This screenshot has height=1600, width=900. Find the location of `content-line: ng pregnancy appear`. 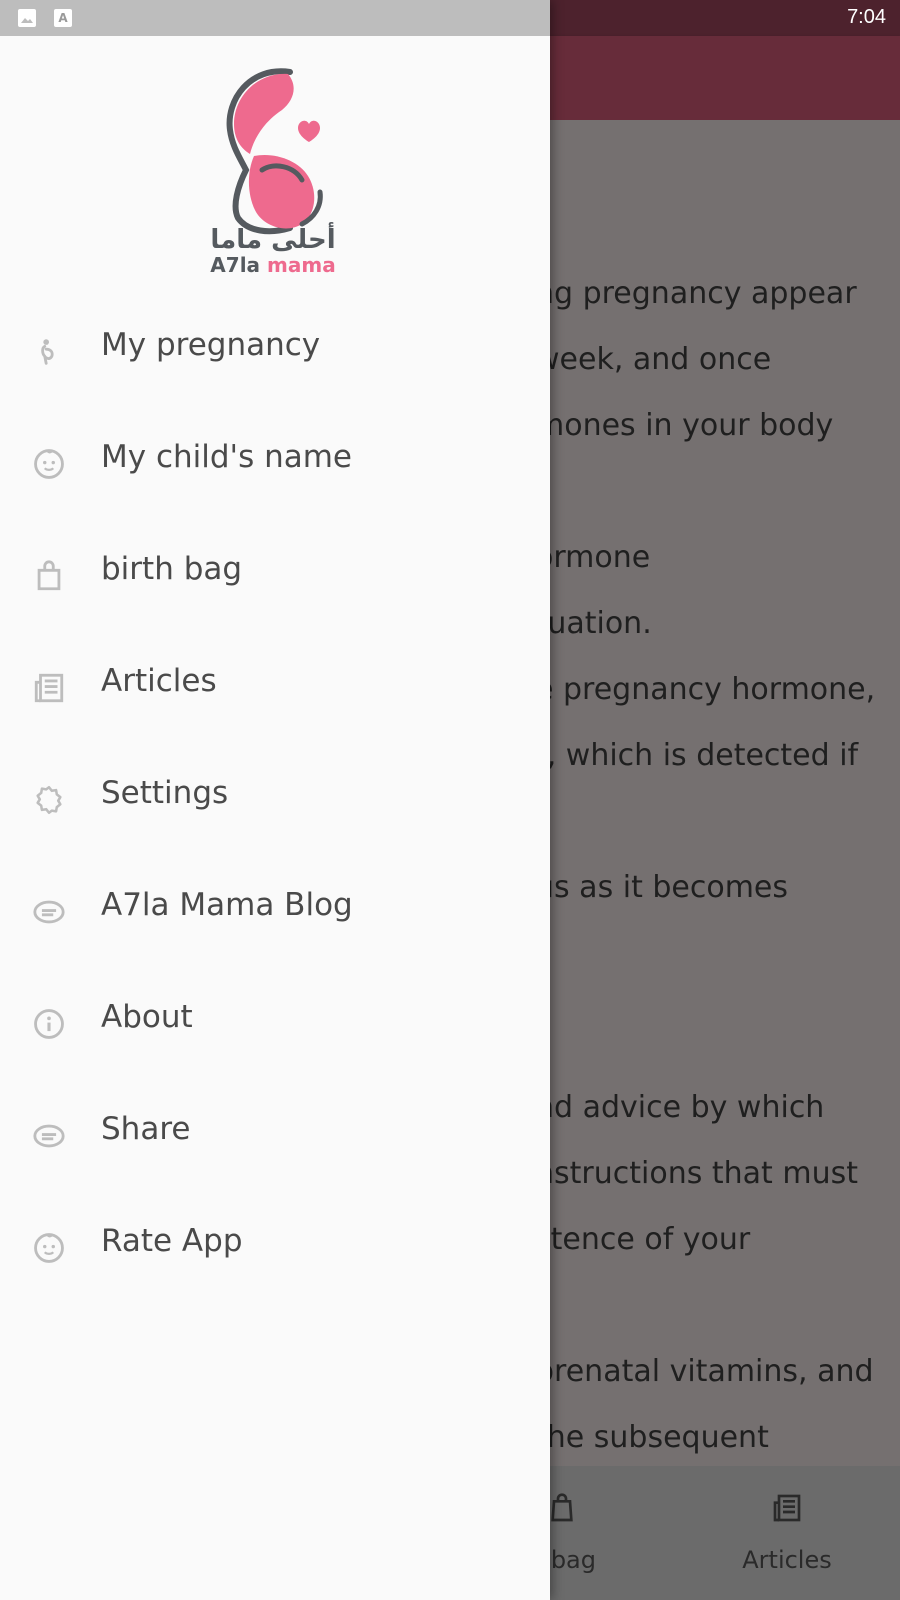

content-line: ng pregnancy appear is located at coordinates (696, 293).